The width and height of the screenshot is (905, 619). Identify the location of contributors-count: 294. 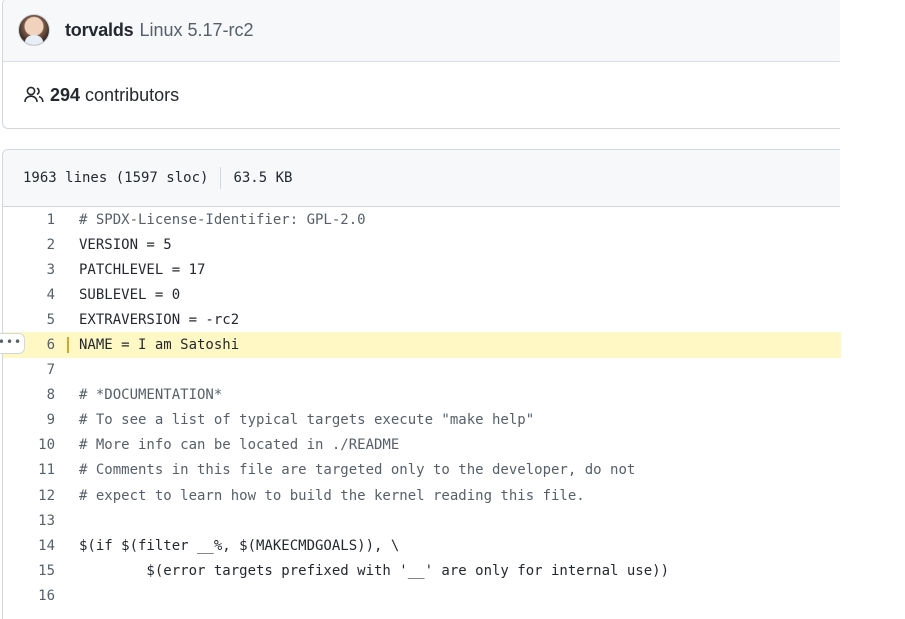
(65, 95).